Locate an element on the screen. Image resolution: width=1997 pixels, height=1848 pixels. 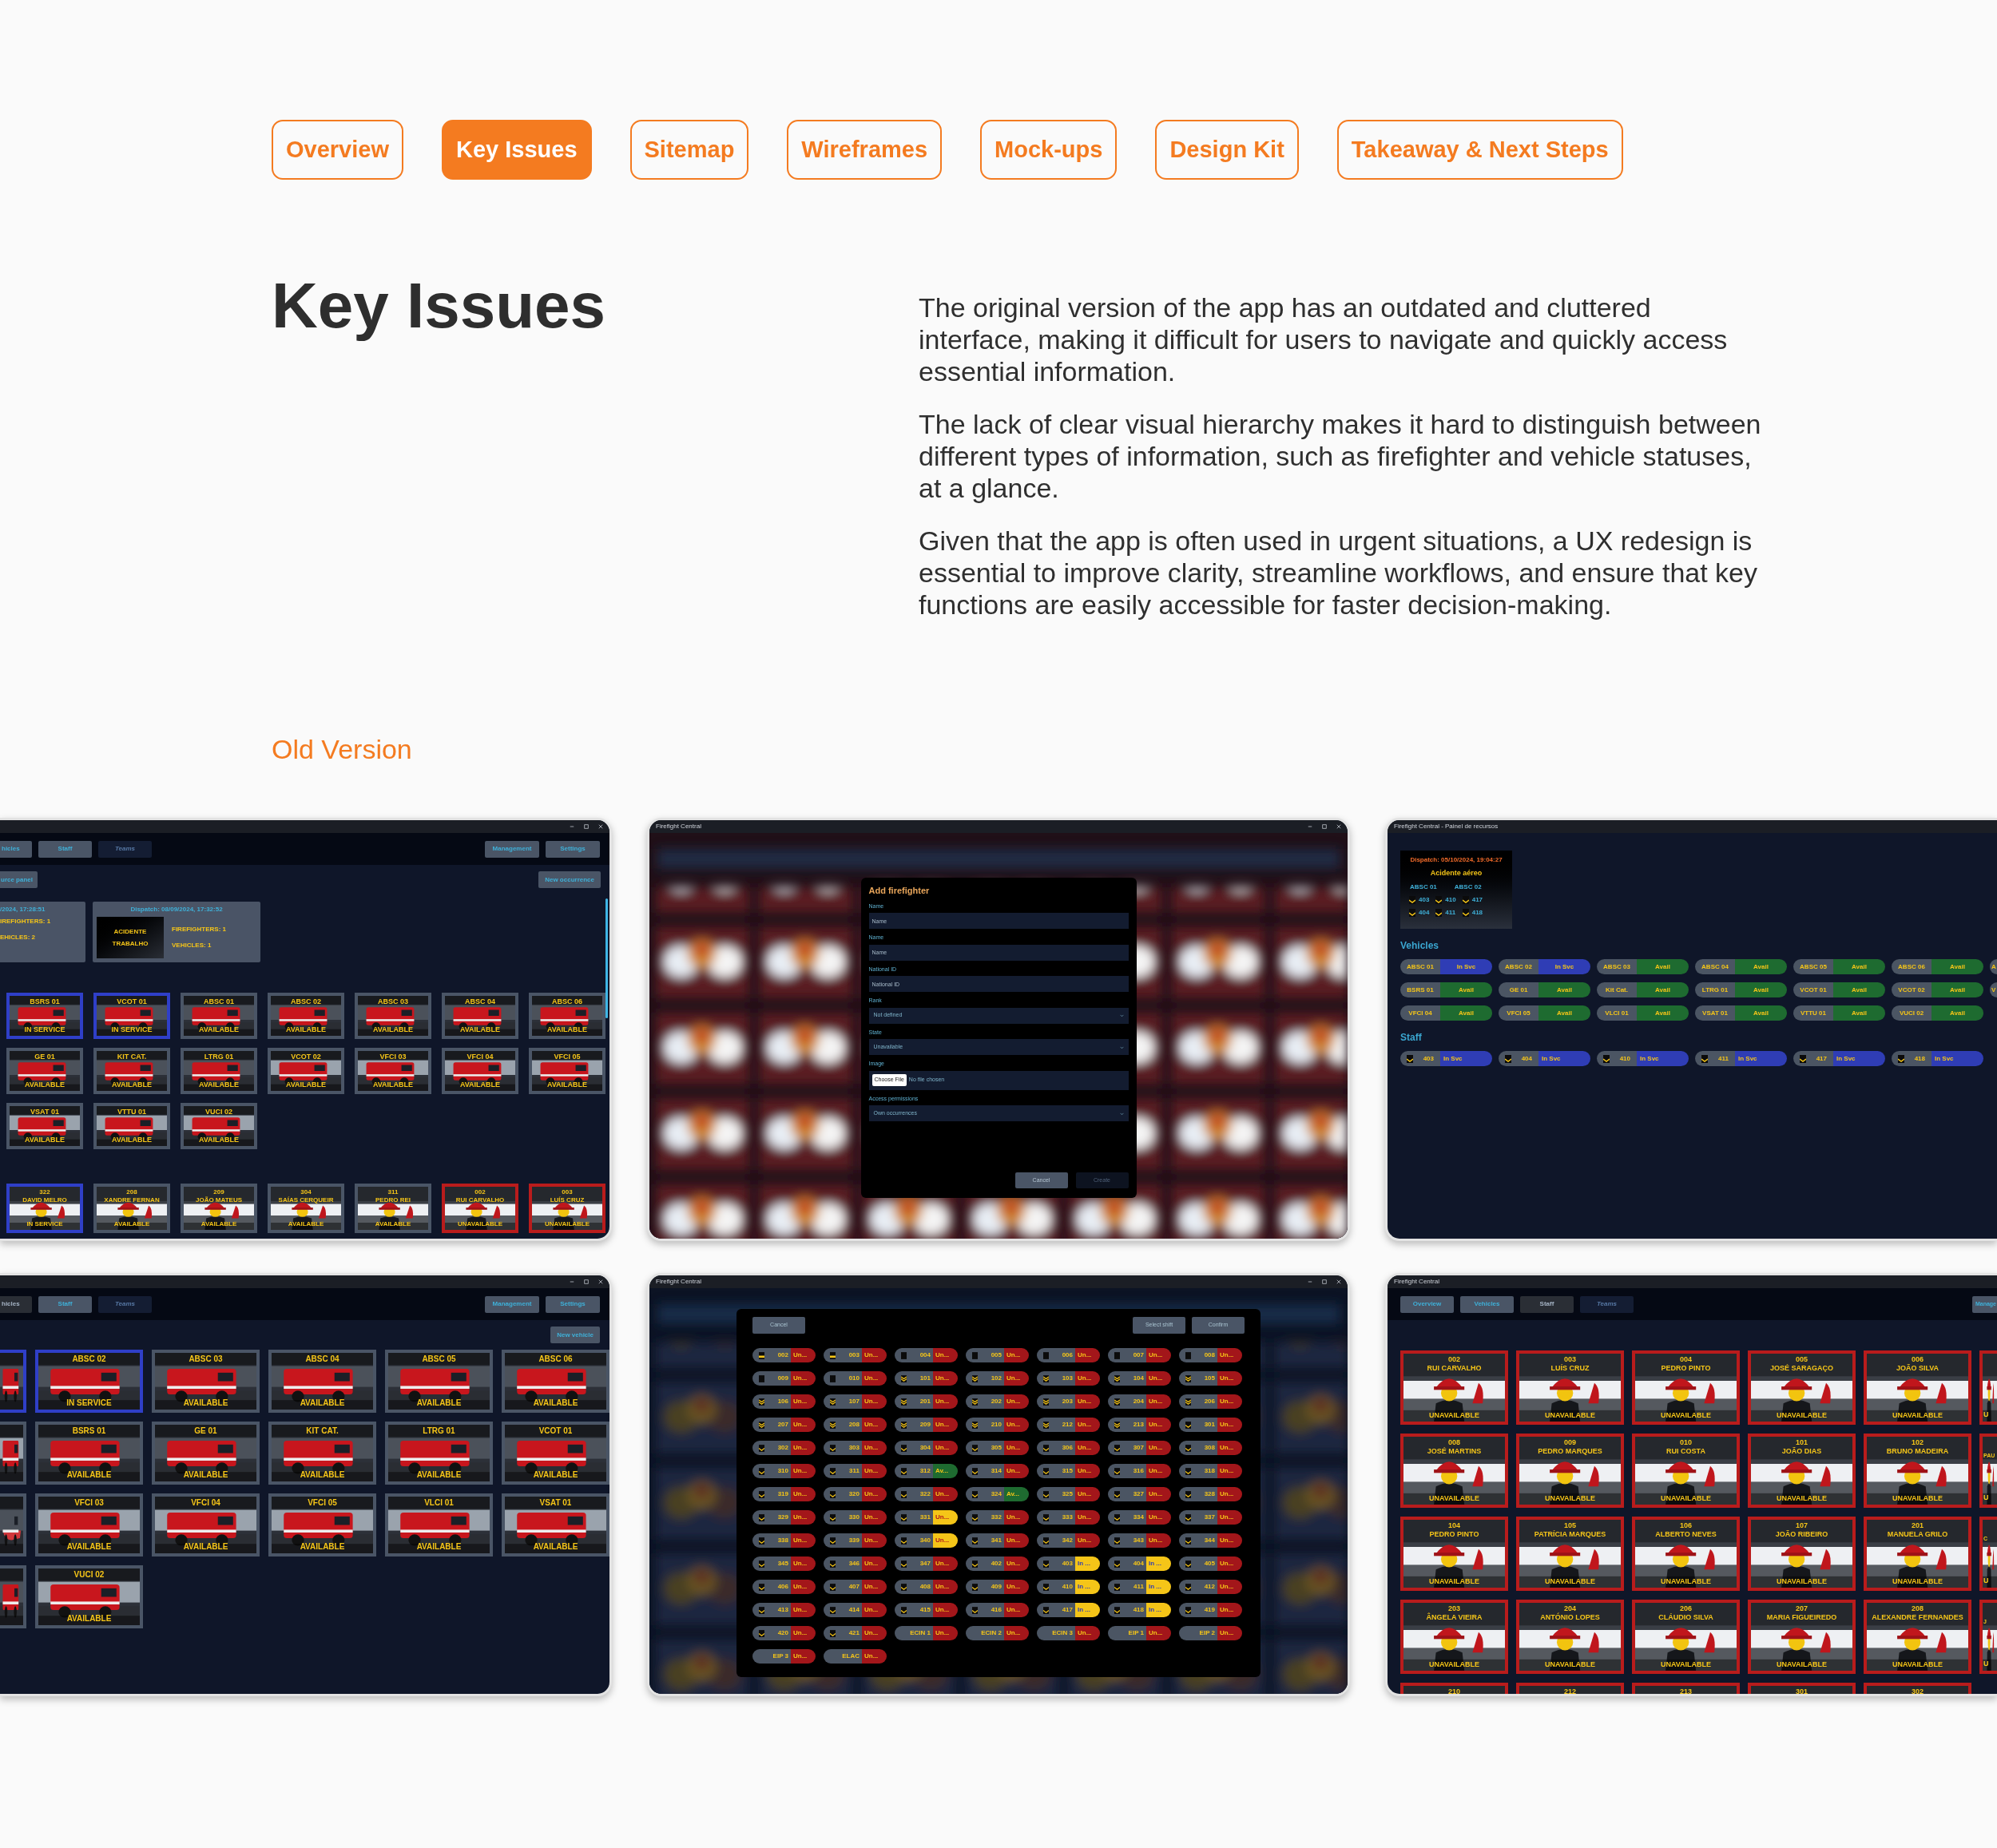
vehicle-card: ABSC 05 AVAILABLE is located at coordinates (439, 1381).